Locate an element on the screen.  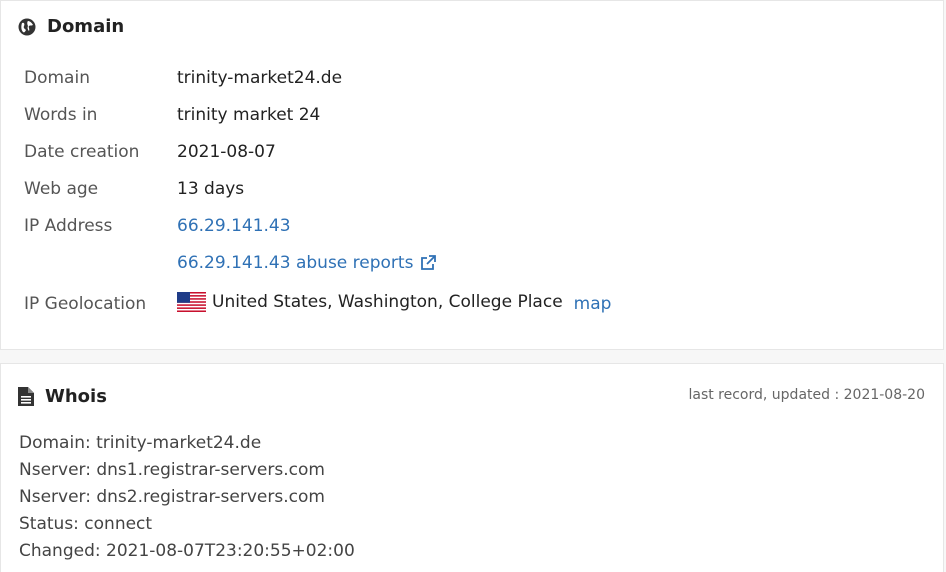
whois-line-nserver-1: Nserver: dns1.registrar-servers.com is located at coordinates (172, 470).